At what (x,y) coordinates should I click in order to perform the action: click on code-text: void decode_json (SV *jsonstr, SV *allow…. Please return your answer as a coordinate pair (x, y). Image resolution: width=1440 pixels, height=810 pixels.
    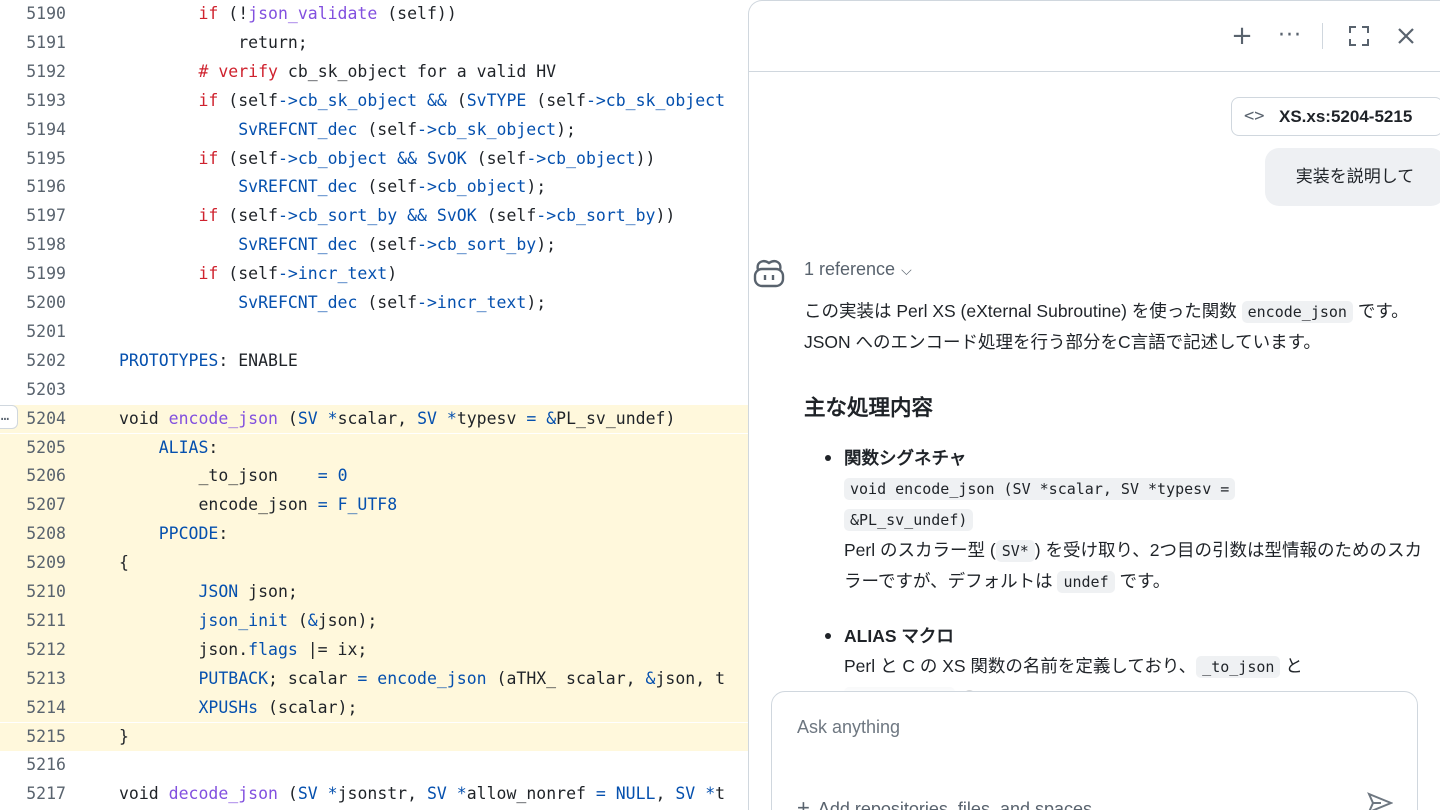
    Looking at the image, I should click on (422, 794).